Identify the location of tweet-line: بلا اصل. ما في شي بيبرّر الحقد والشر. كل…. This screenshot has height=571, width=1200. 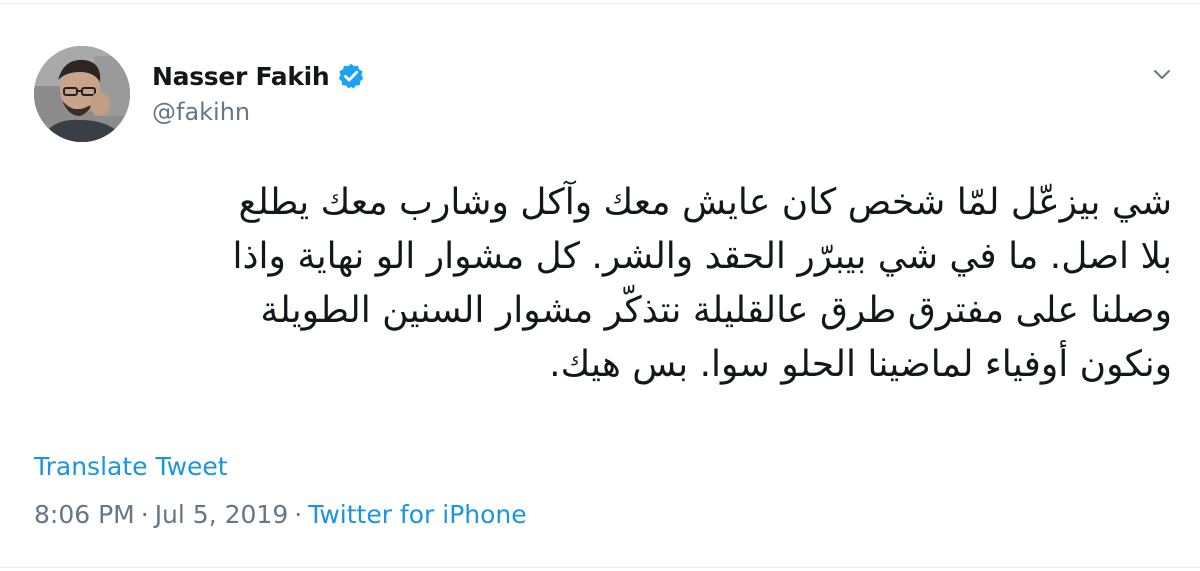
(702, 256).